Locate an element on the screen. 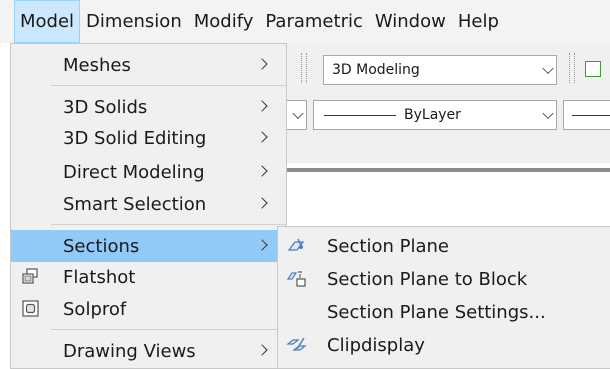  menu-help: Help is located at coordinates (478, 21).